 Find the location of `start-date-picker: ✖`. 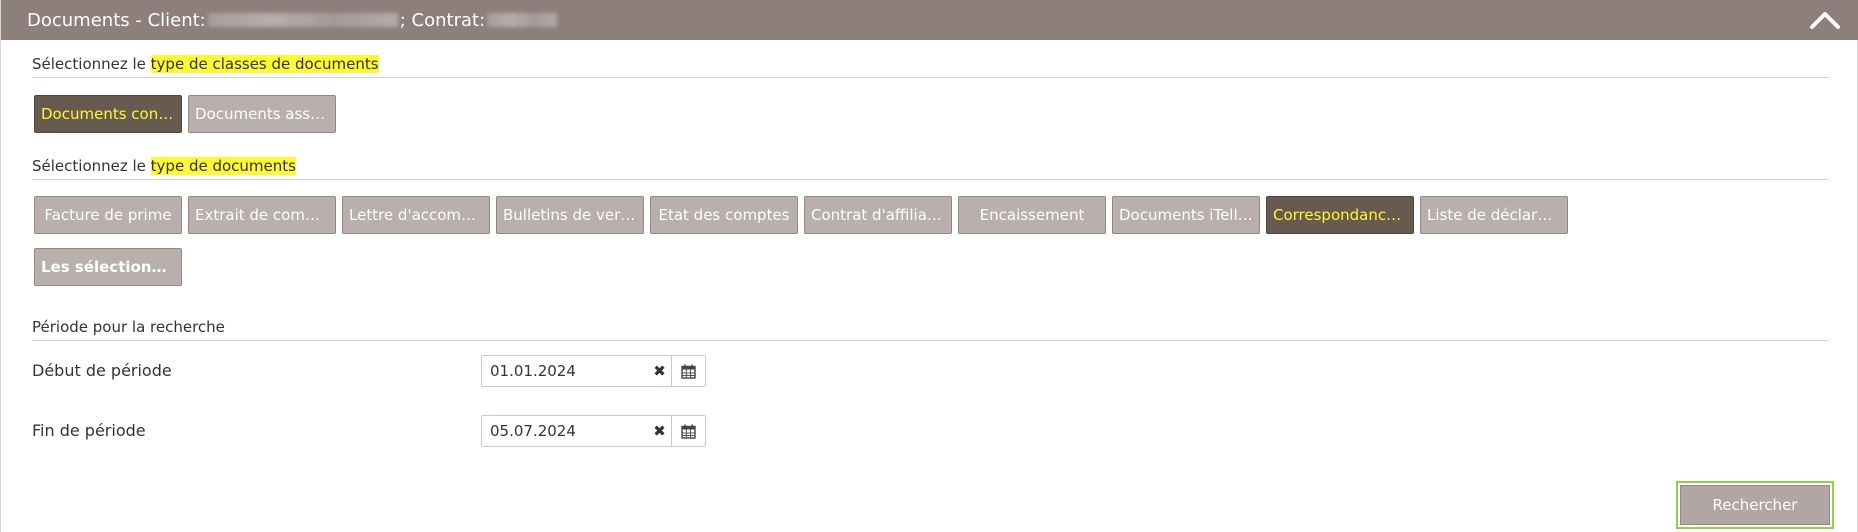

start-date-picker: ✖ is located at coordinates (593, 371).